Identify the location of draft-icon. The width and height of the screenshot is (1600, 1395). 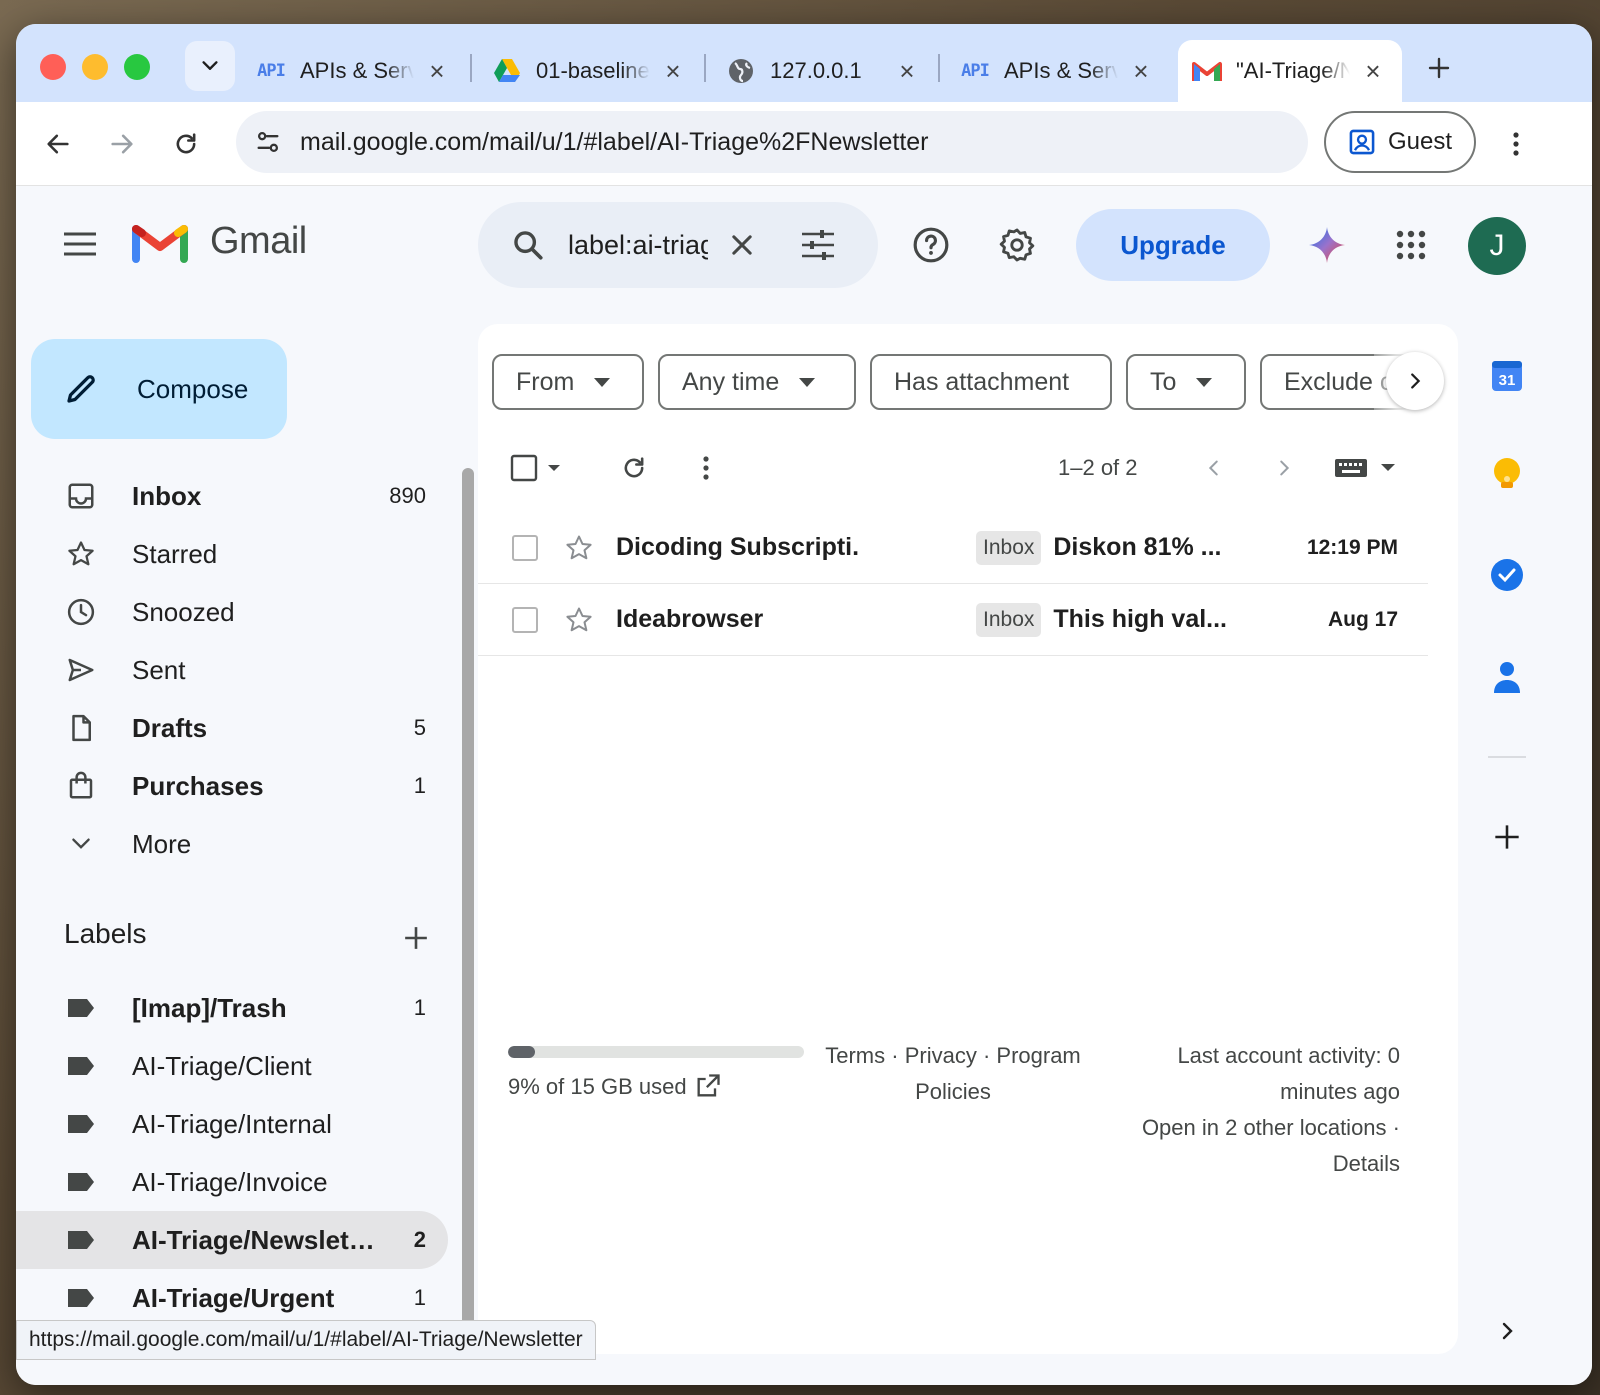
(81, 728).